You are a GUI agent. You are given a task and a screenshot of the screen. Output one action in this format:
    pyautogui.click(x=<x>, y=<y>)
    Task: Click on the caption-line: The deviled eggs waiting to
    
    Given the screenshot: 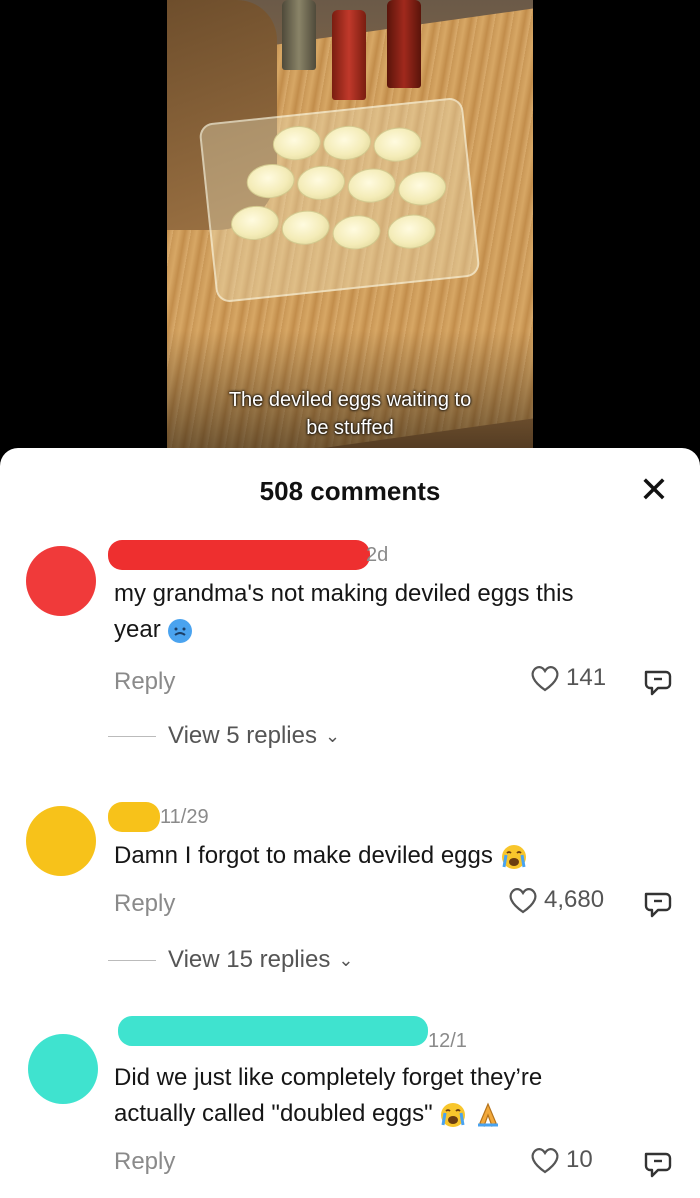 What is the action you would take?
    pyautogui.click(x=350, y=400)
    